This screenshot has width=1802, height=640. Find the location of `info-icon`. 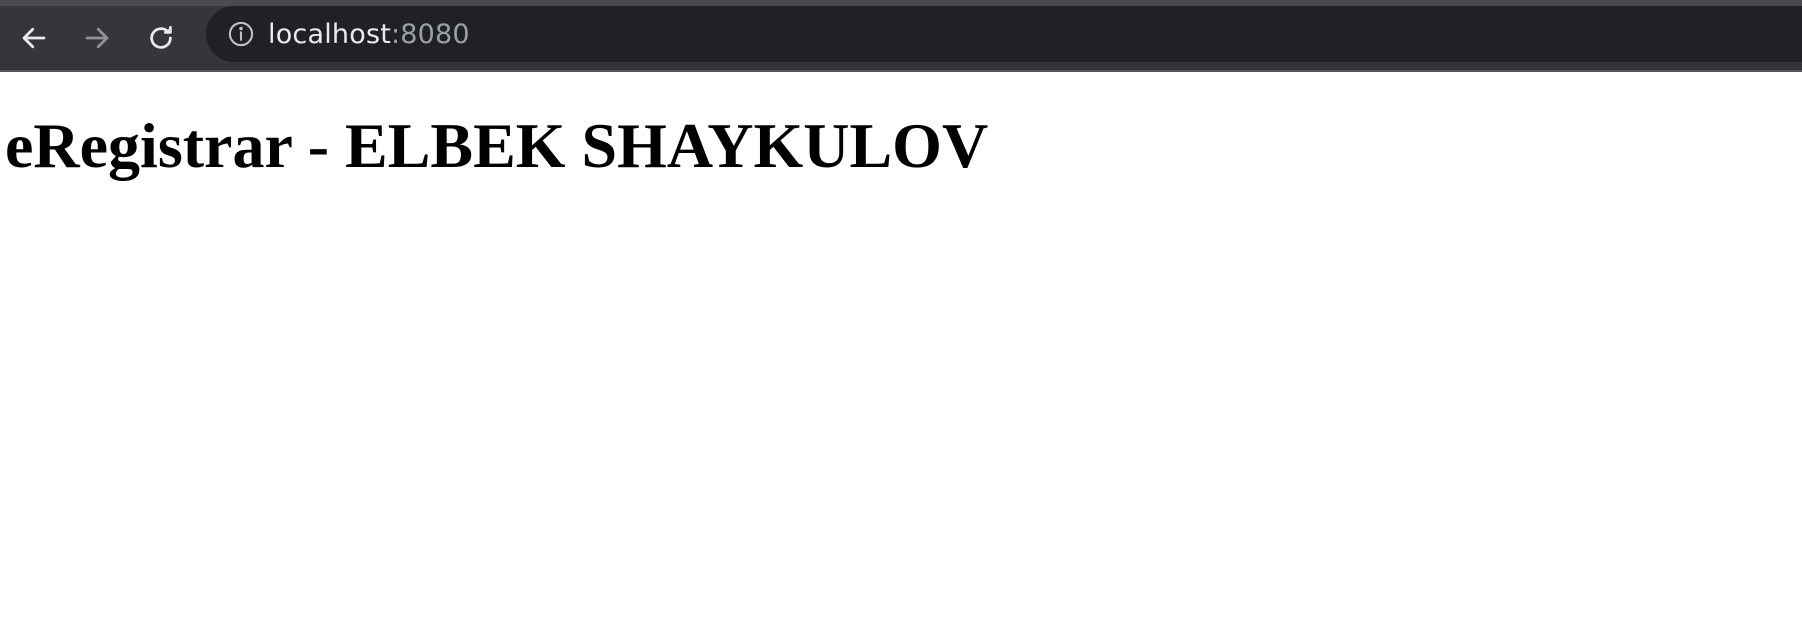

info-icon is located at coordinates (241, 34).